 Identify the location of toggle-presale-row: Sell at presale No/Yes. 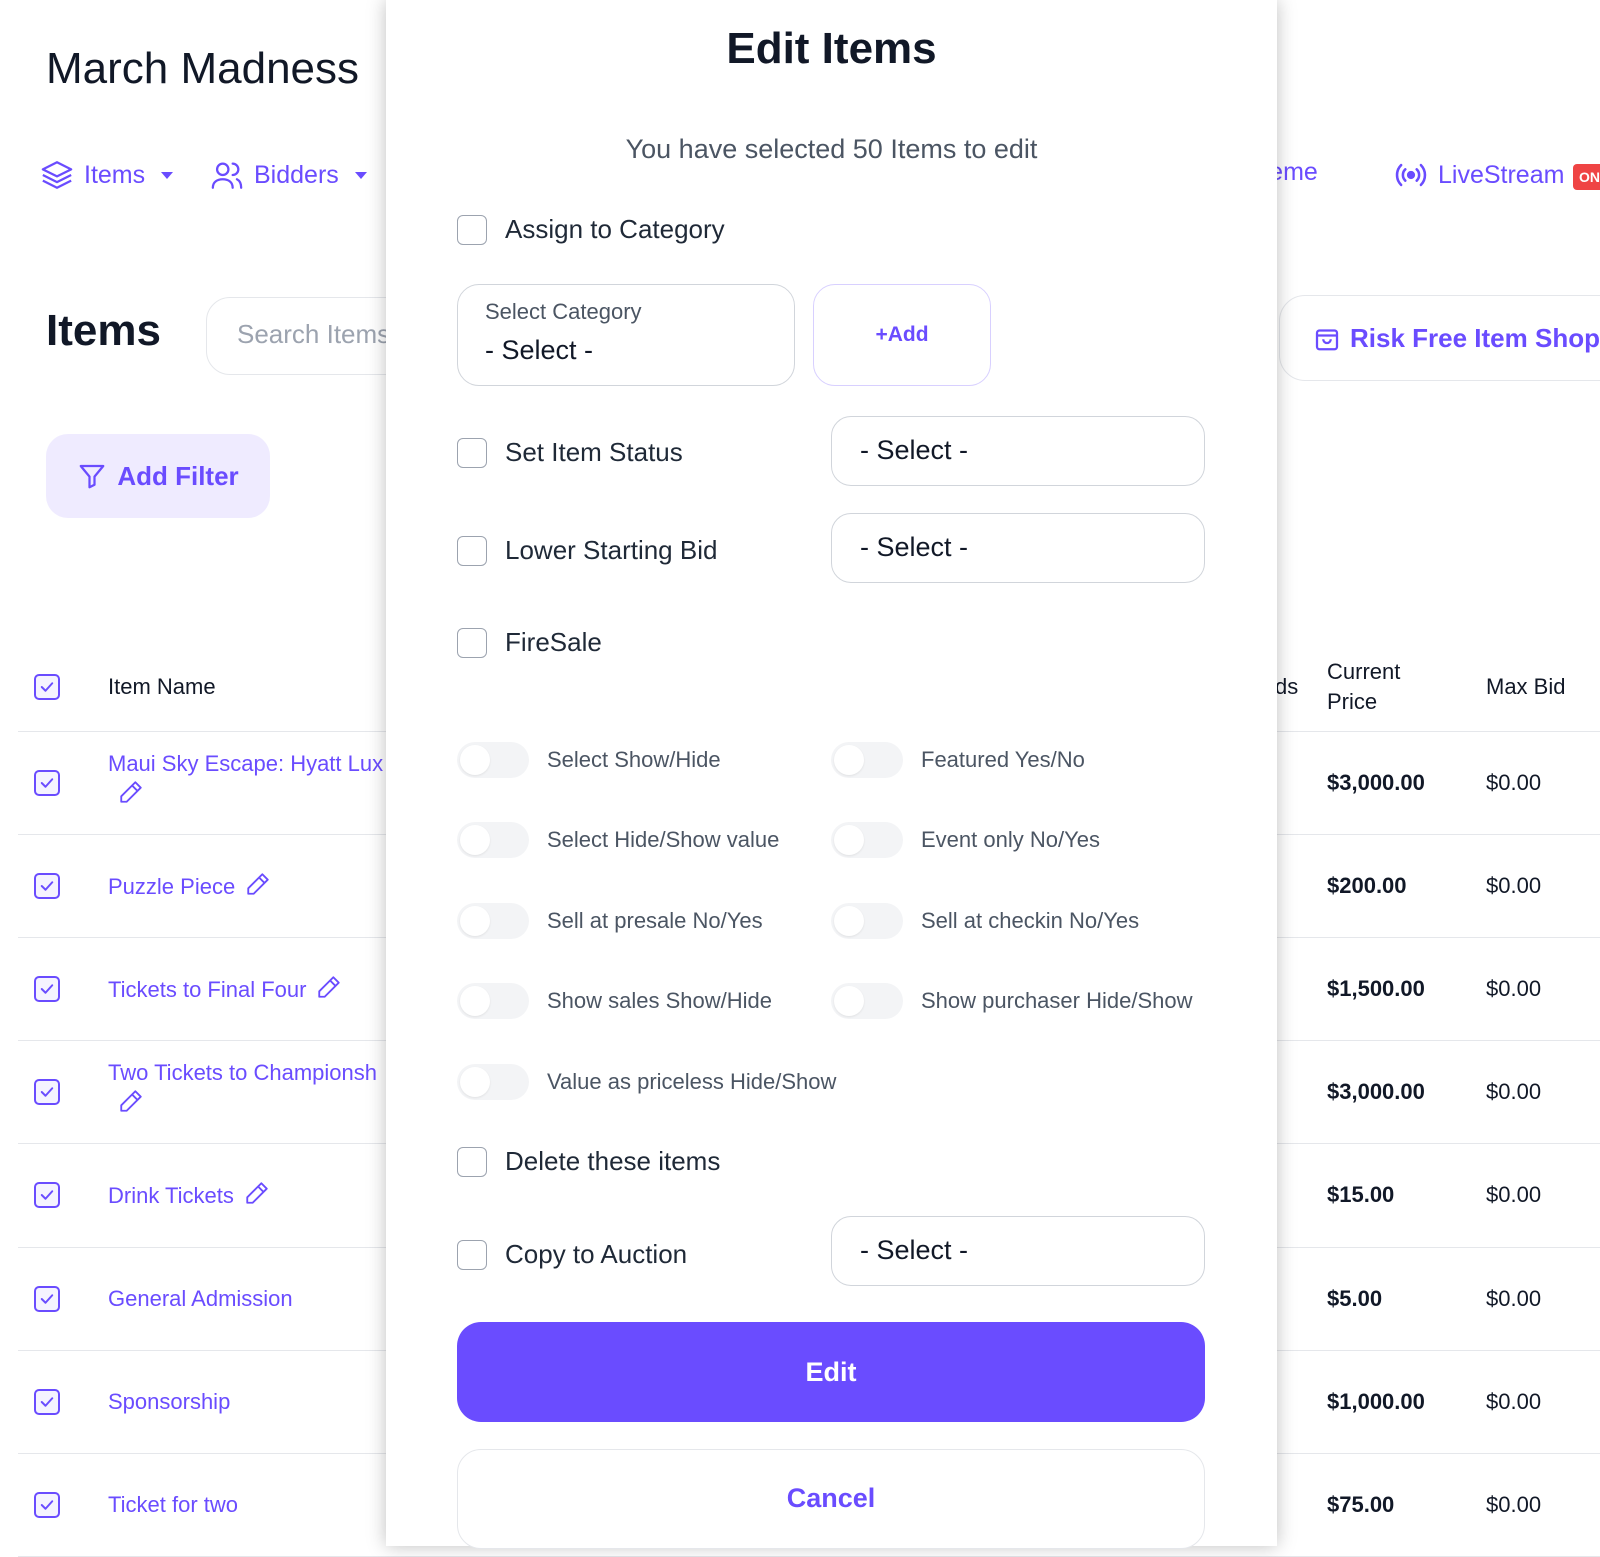
(610, 921).